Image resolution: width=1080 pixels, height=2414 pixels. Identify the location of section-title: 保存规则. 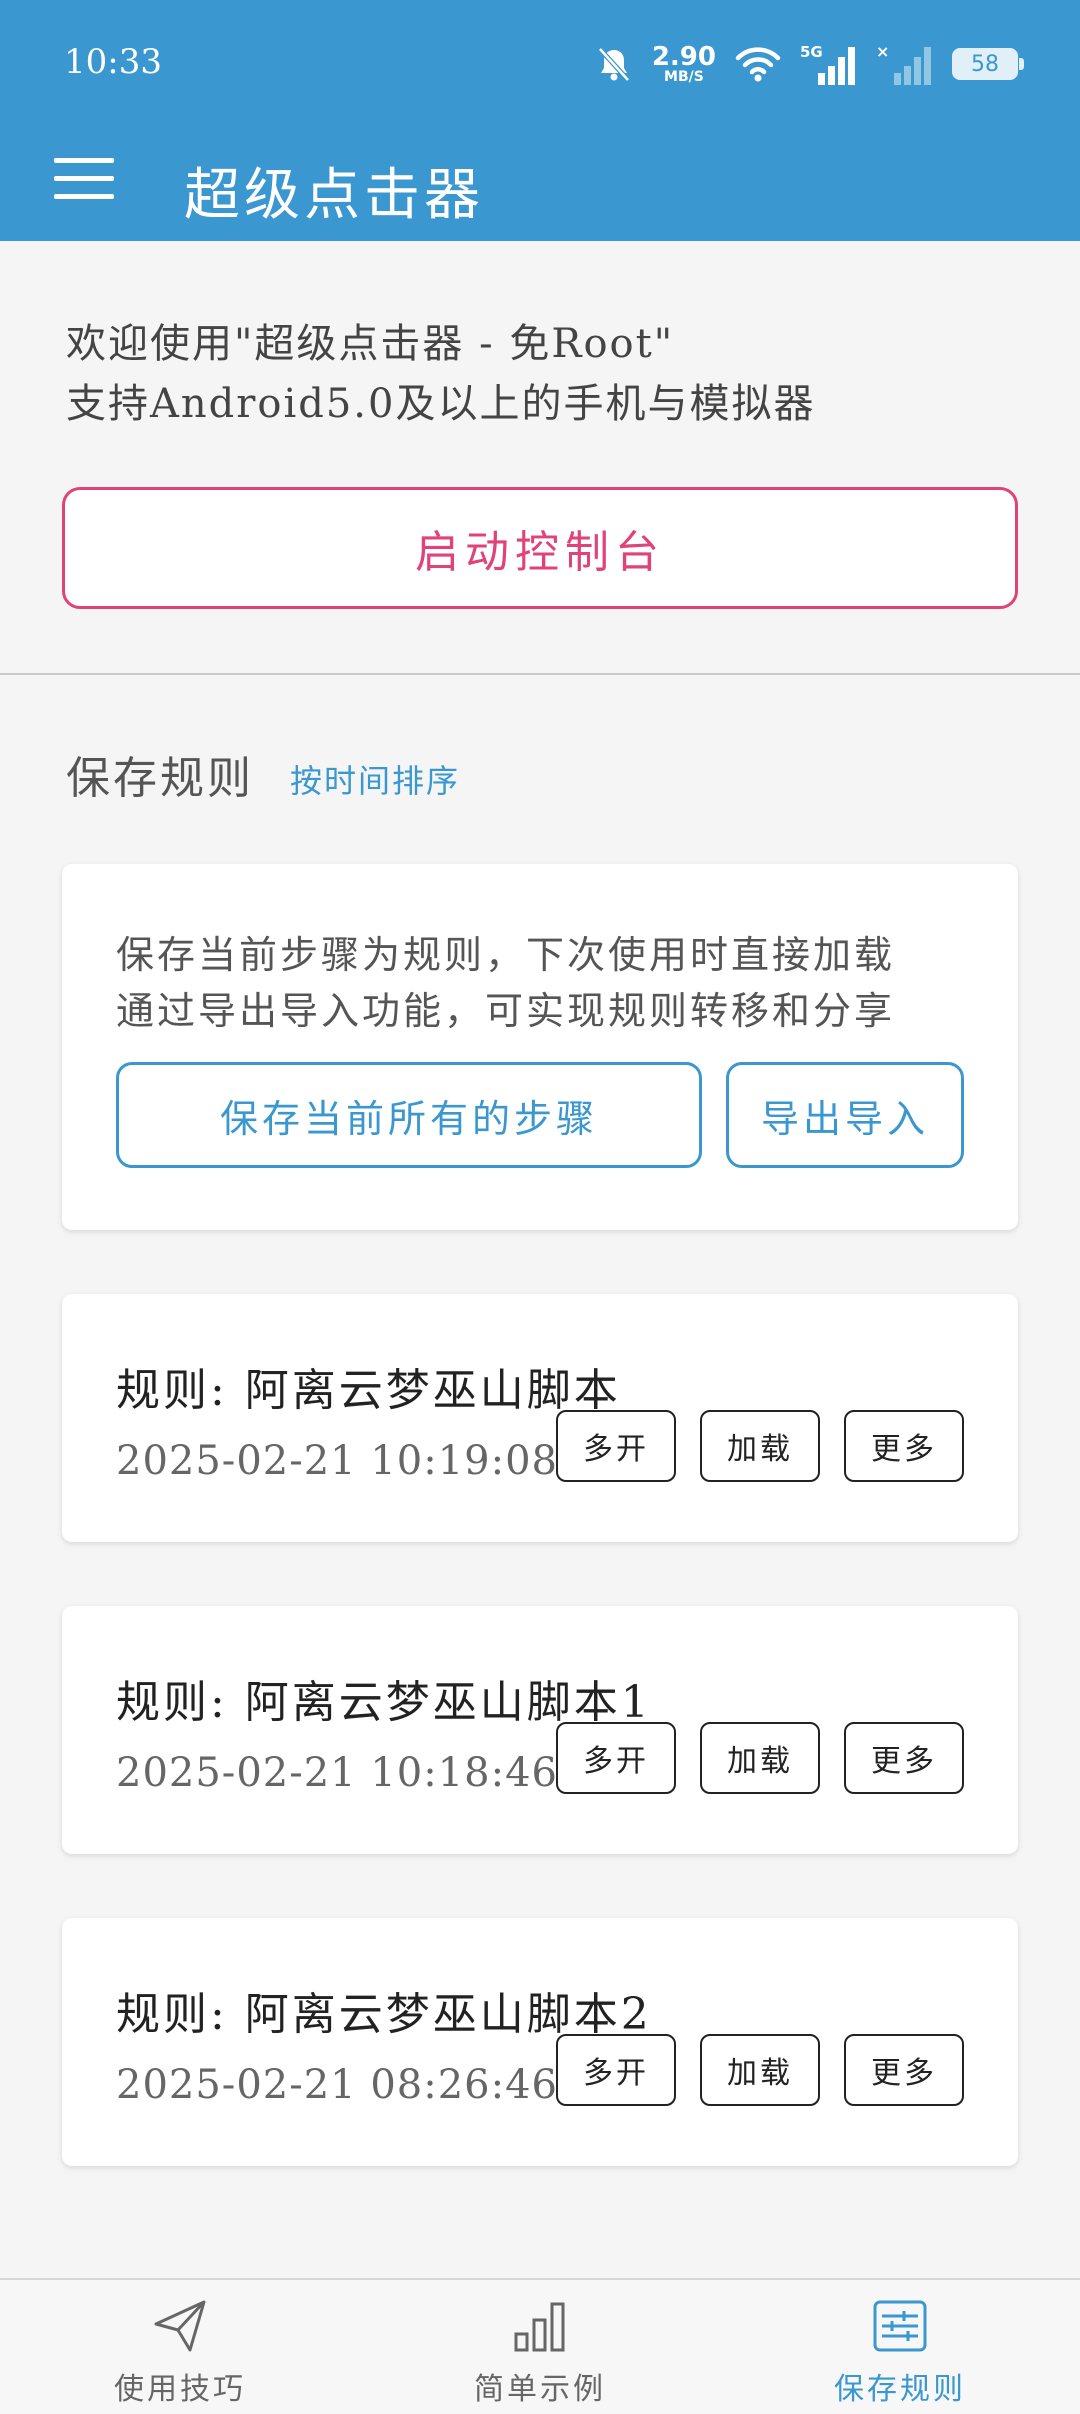
(160, 778).